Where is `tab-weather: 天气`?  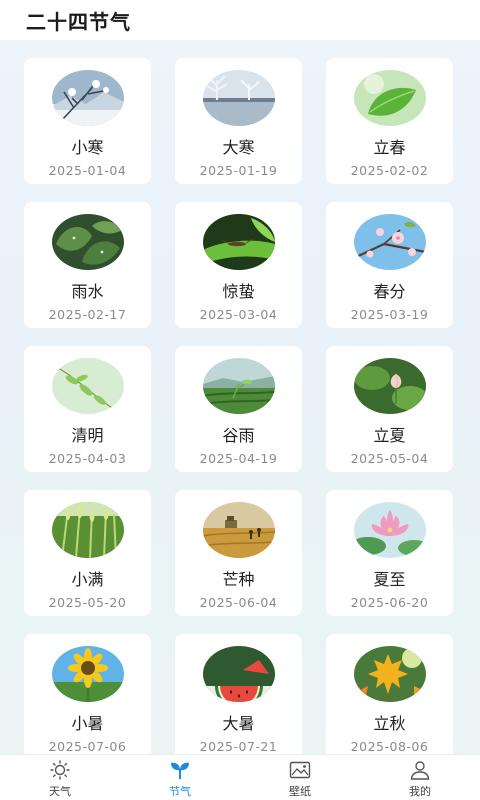 tab-weather: 天气 is located at coordinates (60, 777).